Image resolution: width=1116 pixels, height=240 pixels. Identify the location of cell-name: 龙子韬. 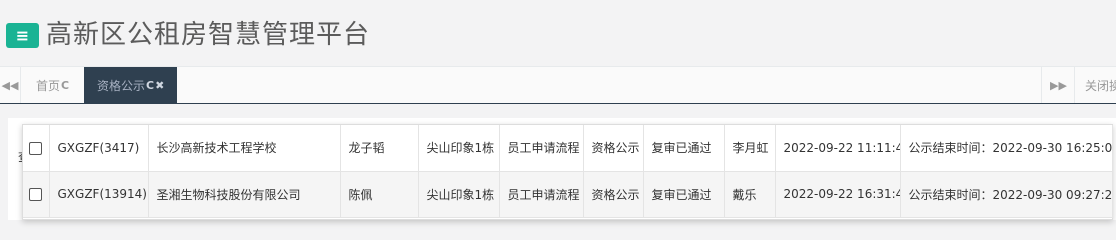
(379, 148).